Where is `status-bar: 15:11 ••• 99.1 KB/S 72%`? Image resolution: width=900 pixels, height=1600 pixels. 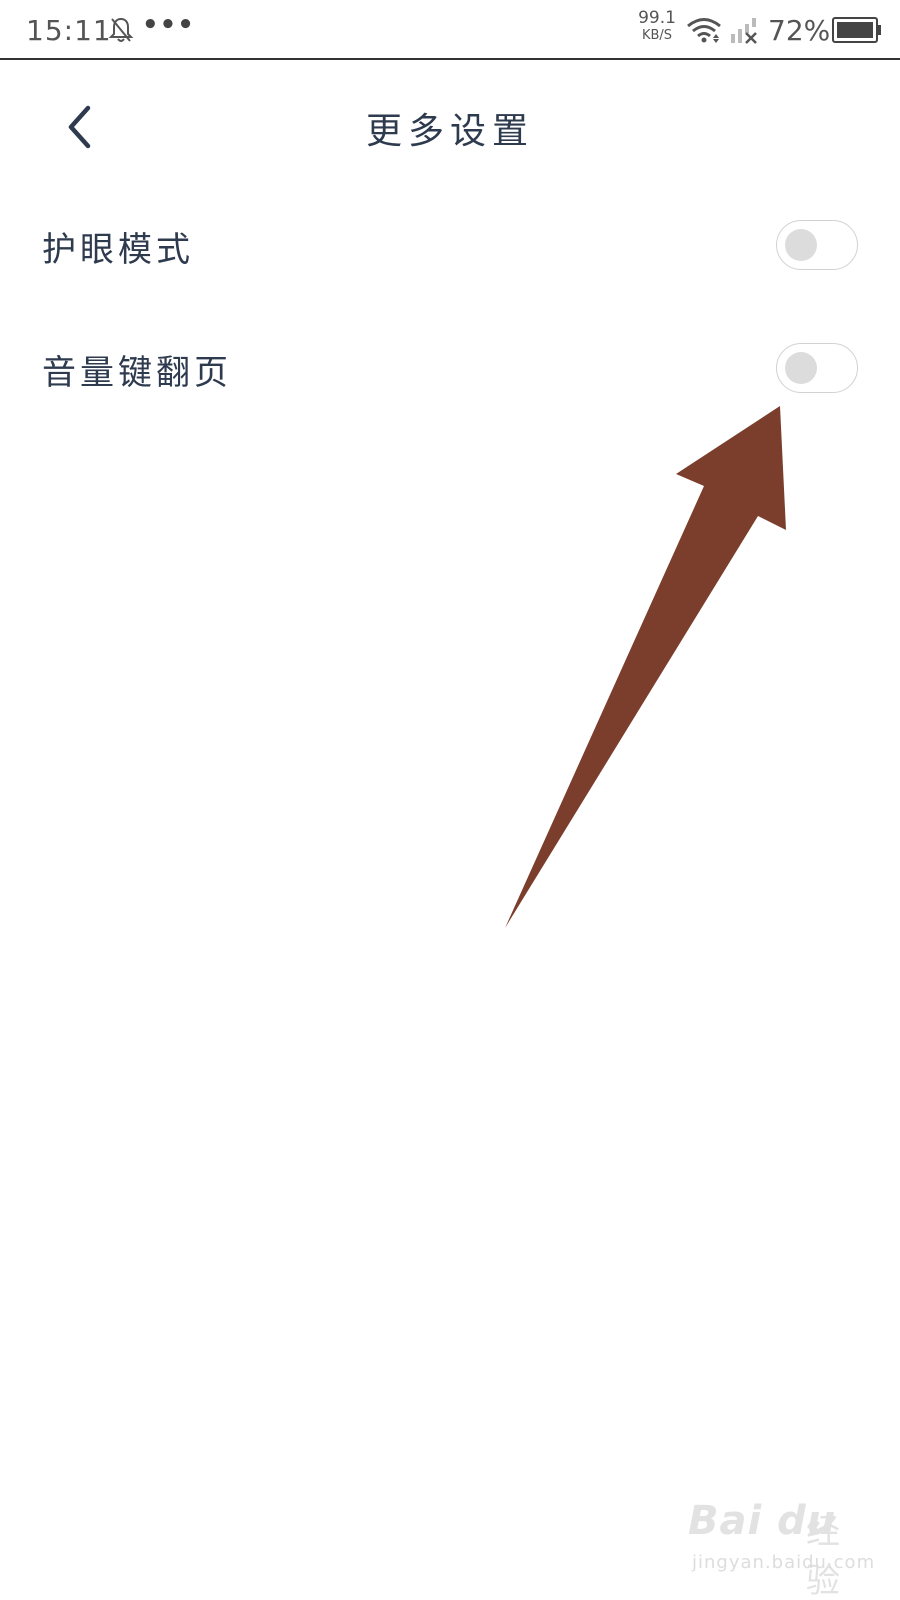
status-bar: 15:11 ••• 99.1 KB/S 72% is located at coordinates (450, 30).